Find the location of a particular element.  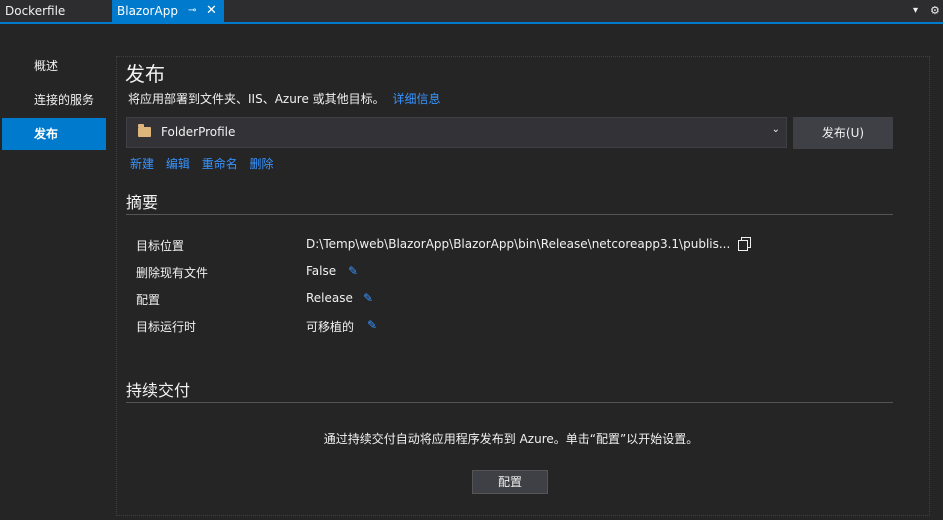

sidebar-item-overview: 概述 is located at coordinates (54, 66).